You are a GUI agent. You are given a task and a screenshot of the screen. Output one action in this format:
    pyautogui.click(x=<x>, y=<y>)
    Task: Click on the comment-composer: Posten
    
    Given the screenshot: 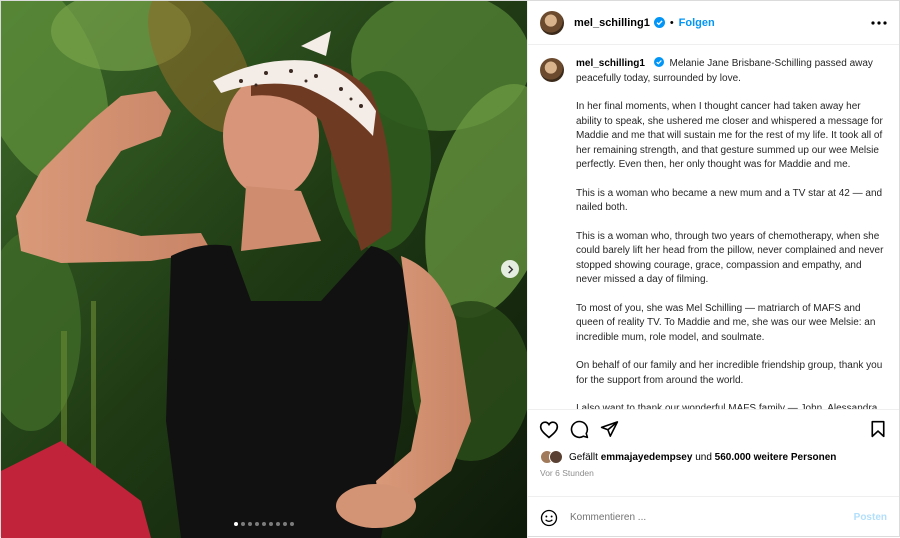 What is the action you would take?
    pyautogui.click(x=713, y=517)
    